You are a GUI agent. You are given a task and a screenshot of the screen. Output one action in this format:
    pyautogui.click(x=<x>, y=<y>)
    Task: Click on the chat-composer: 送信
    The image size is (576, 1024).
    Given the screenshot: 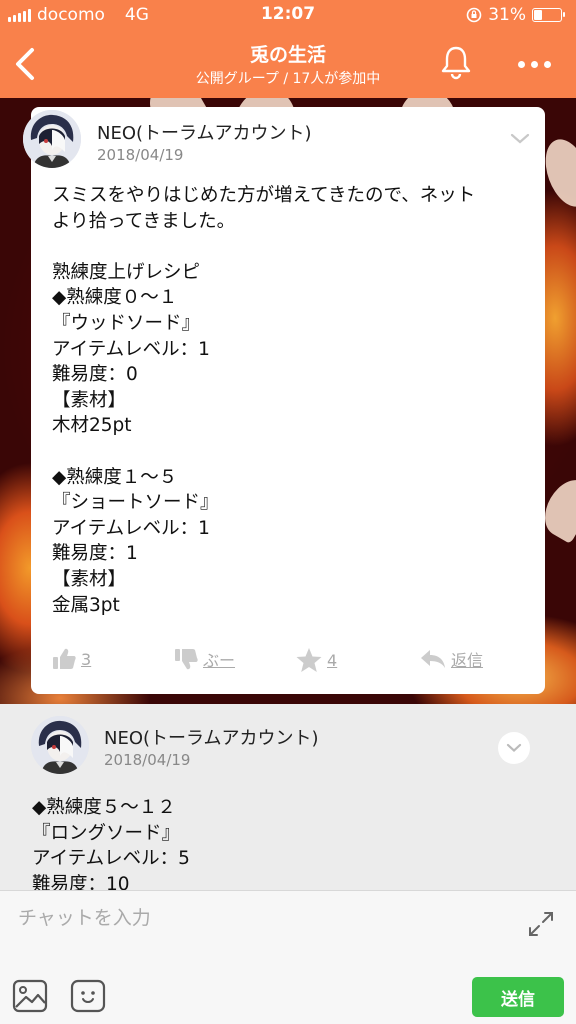 What is the action you would take?
    pyautogui.click(x=288, y=957)
    